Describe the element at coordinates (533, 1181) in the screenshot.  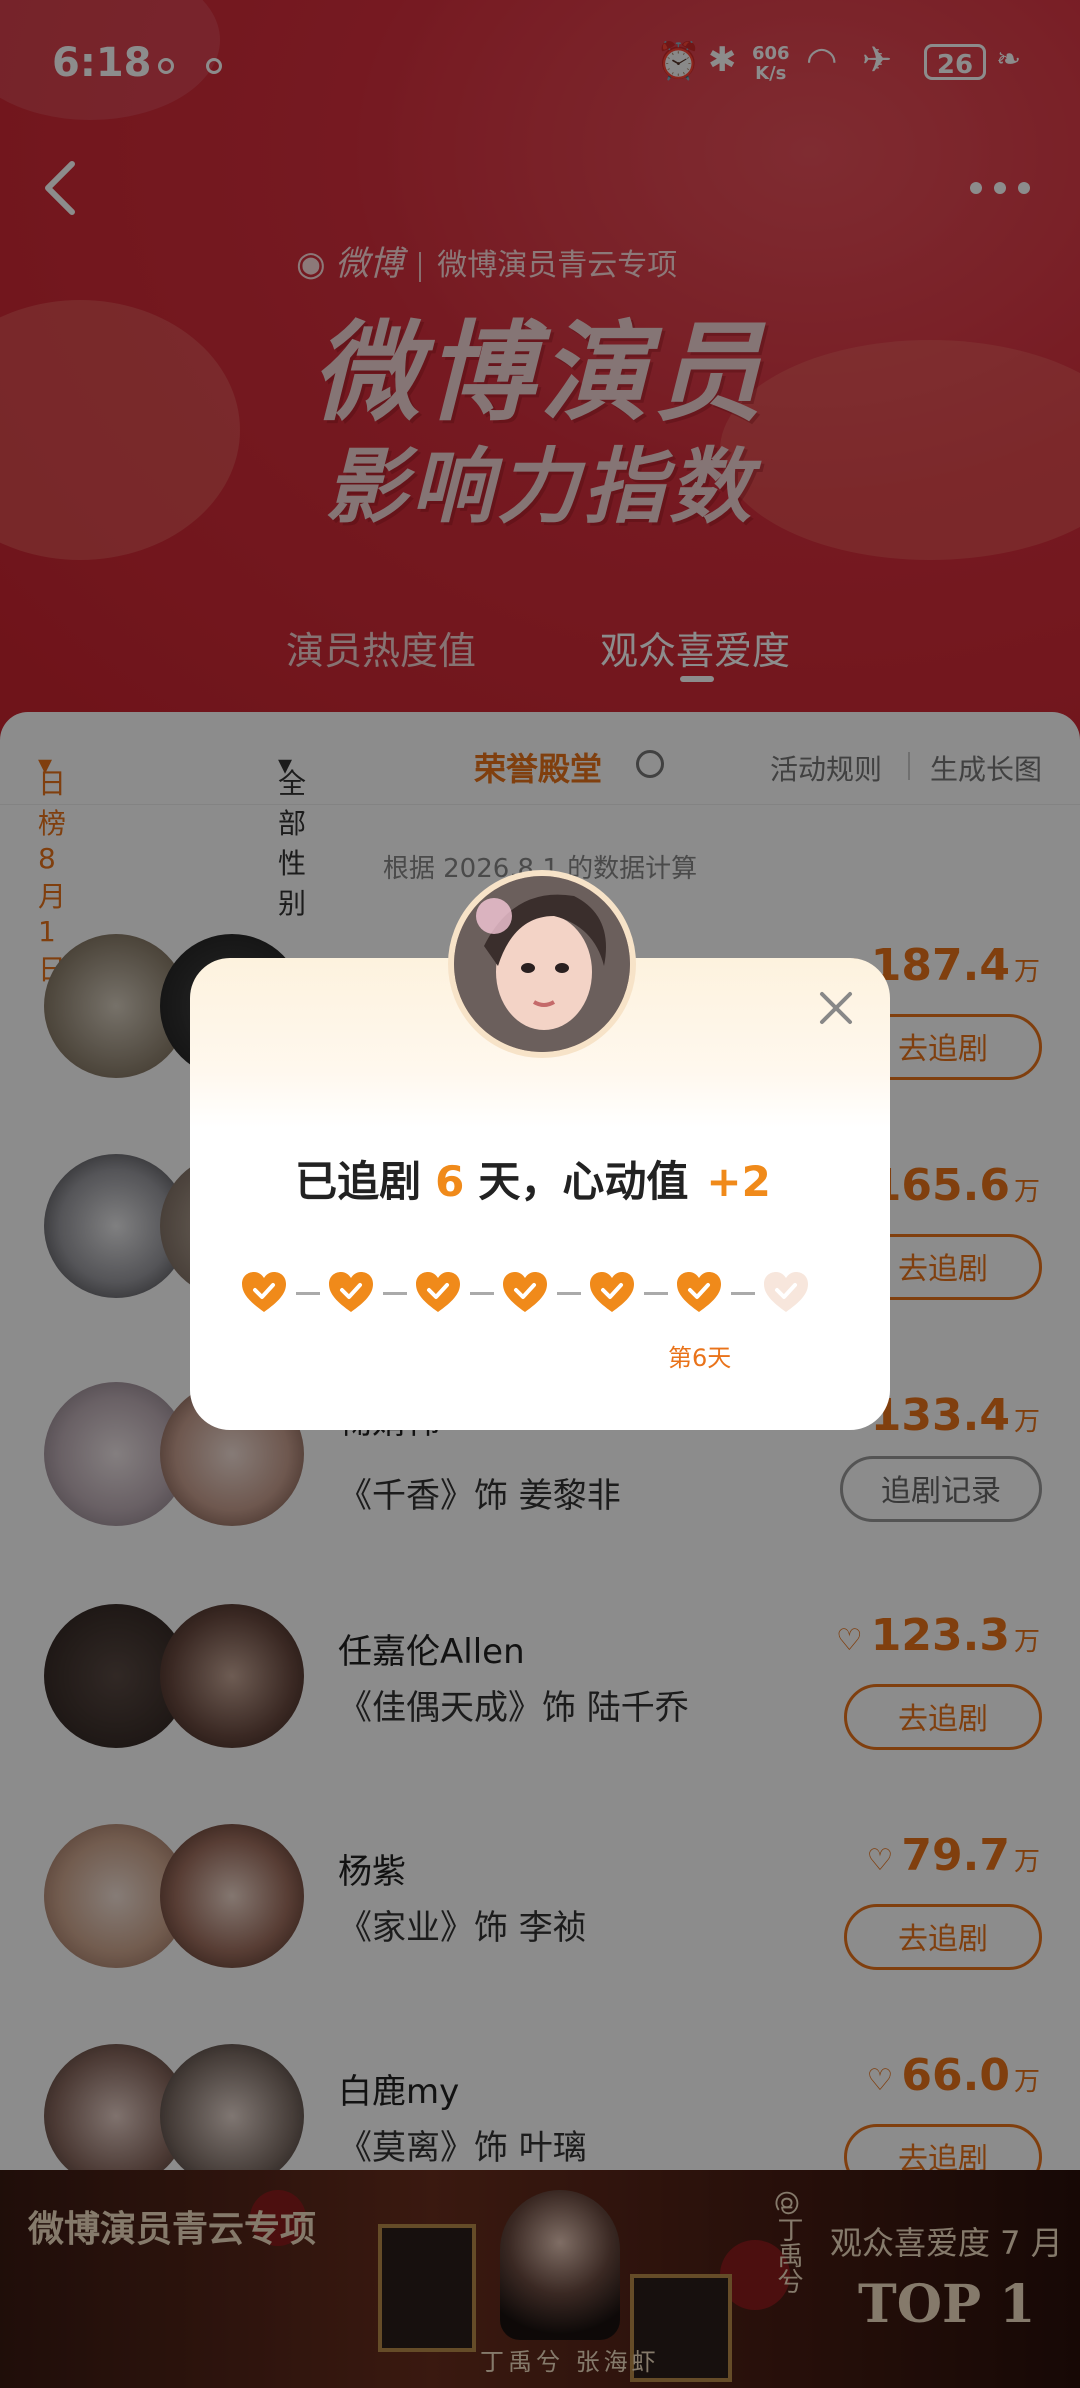
I see `checkin-message: 已追剧 6 天，心动值 +2` at that location.